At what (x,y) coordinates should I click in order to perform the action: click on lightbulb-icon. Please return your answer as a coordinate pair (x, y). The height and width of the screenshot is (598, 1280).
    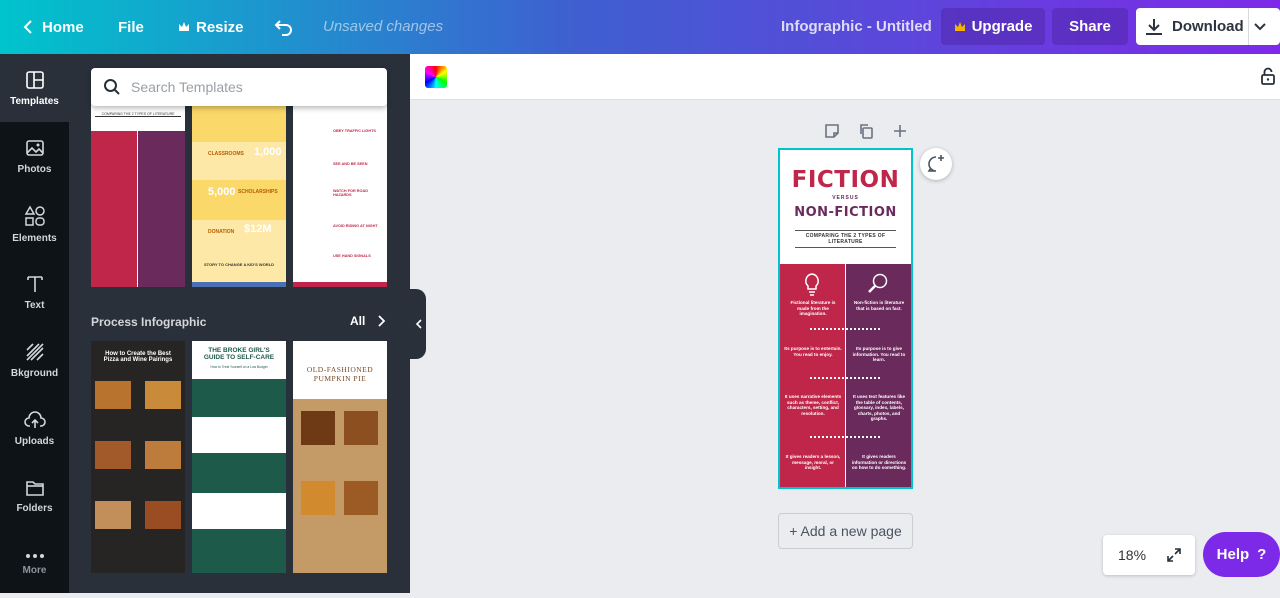
    Looking at the image, I should click on (812, 284).